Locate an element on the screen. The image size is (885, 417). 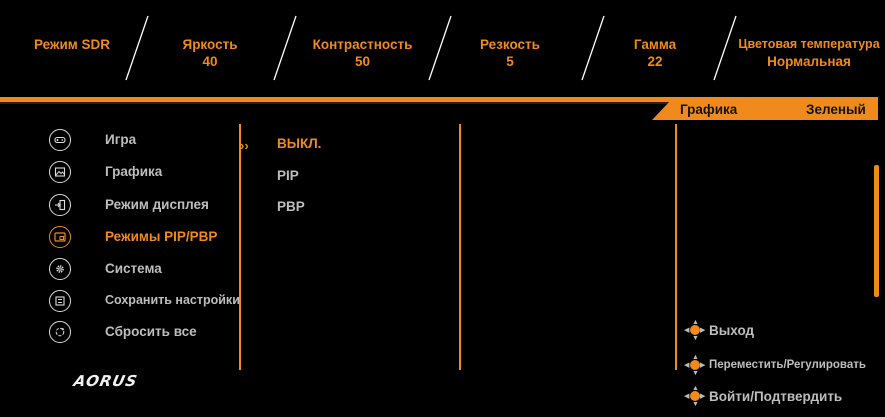
picture-icon is located at coordinates (60, 172).